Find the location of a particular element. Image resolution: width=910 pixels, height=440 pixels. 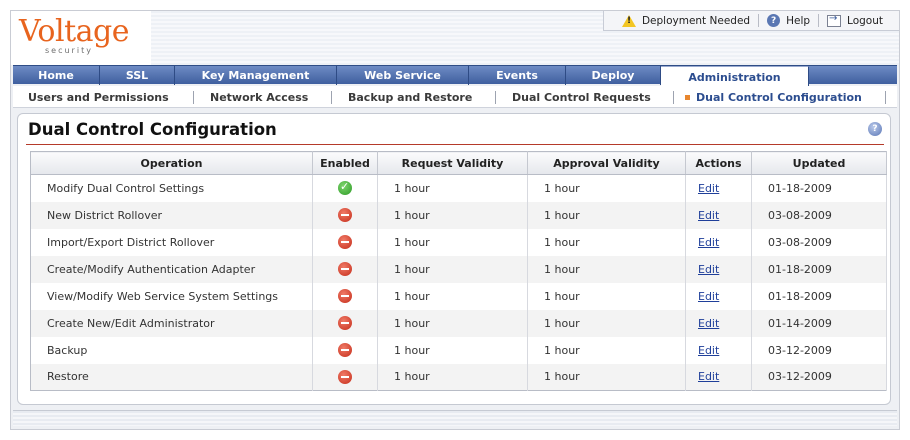

column-header-approval-validity: Approval Validity is located at coordinates (606, 163).